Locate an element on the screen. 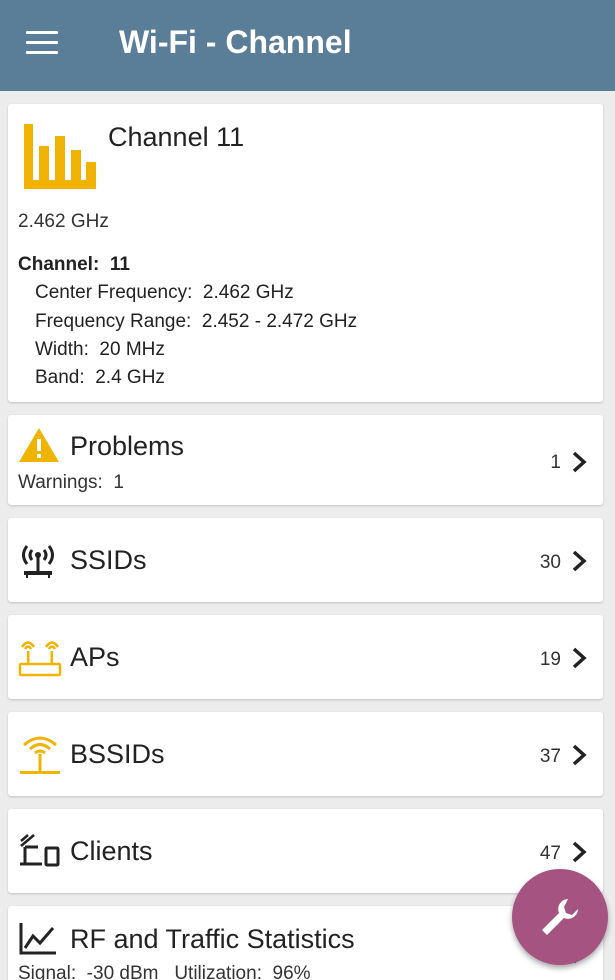 Image resolution: width=615 pixels, height=980 pixels. broadcast-antenna-icon is located at coordinates (38, 563).